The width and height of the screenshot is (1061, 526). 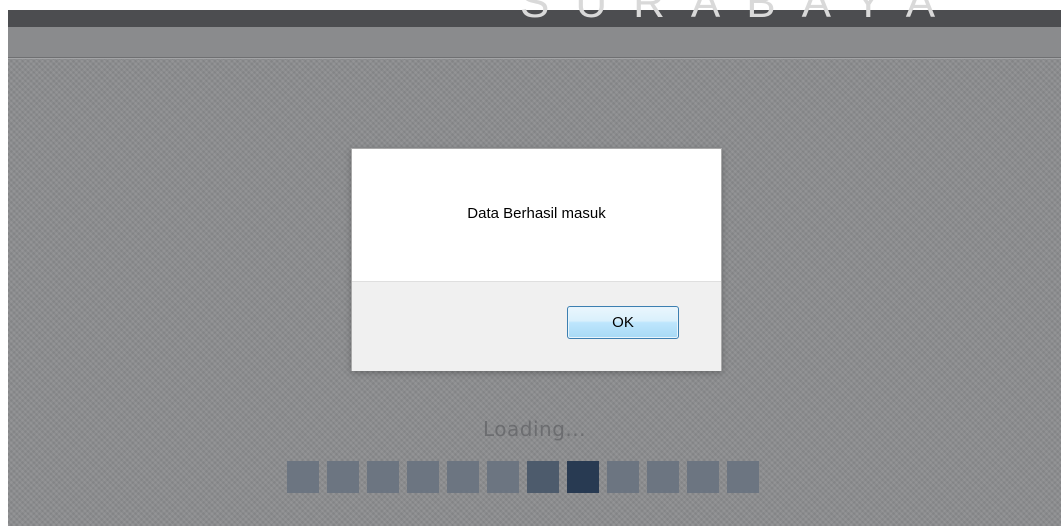 What do you see at coordinates (623, 322) in the screenshot?
I see `ok-button: OK` at bounding box center [623, 322].